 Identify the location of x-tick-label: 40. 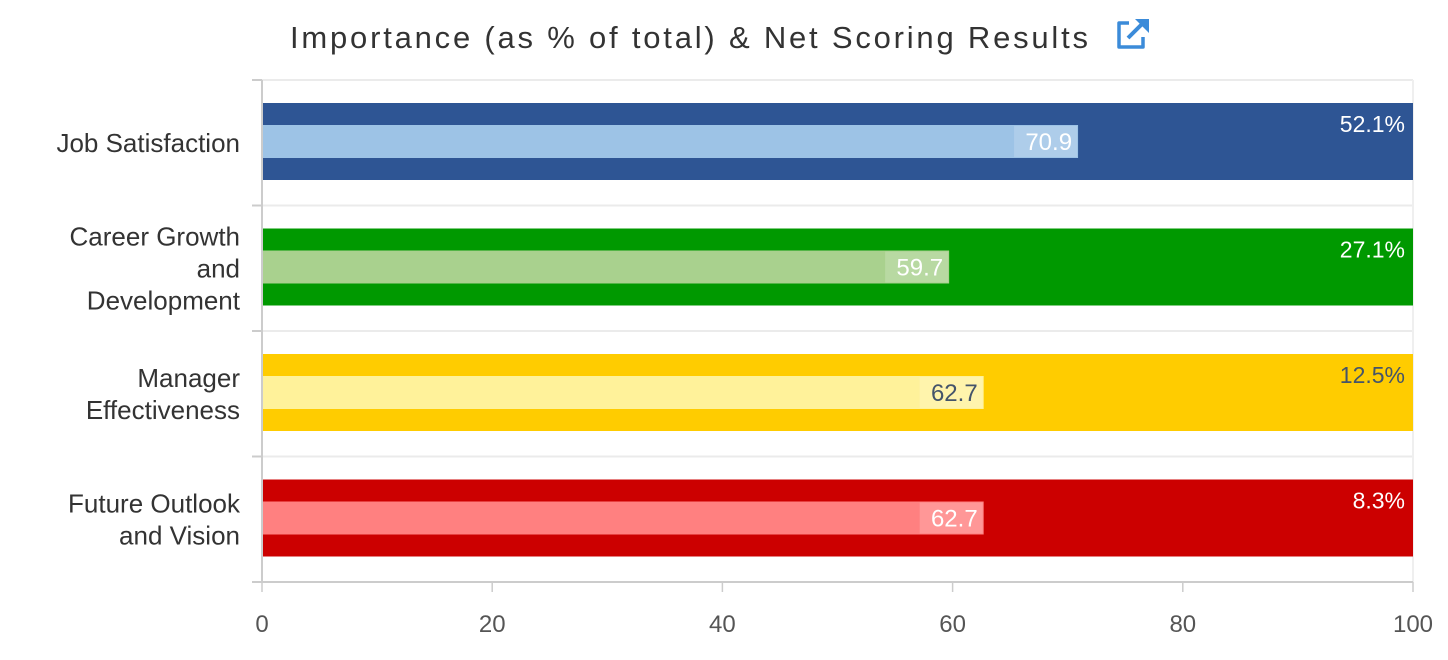
(722, 624).